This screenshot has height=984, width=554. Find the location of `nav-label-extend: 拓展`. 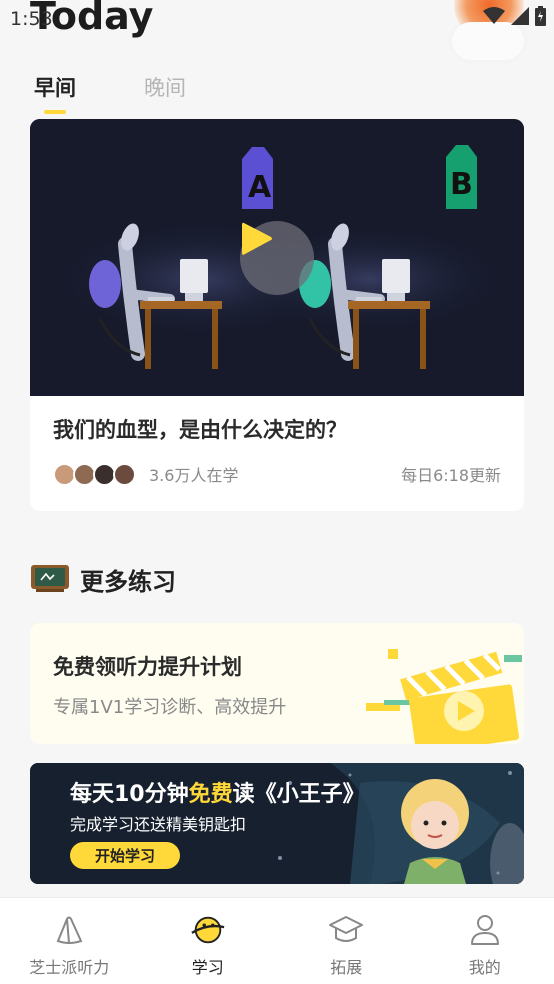

nav-label-extend: 拓展 is located at coordinates (346, 967).